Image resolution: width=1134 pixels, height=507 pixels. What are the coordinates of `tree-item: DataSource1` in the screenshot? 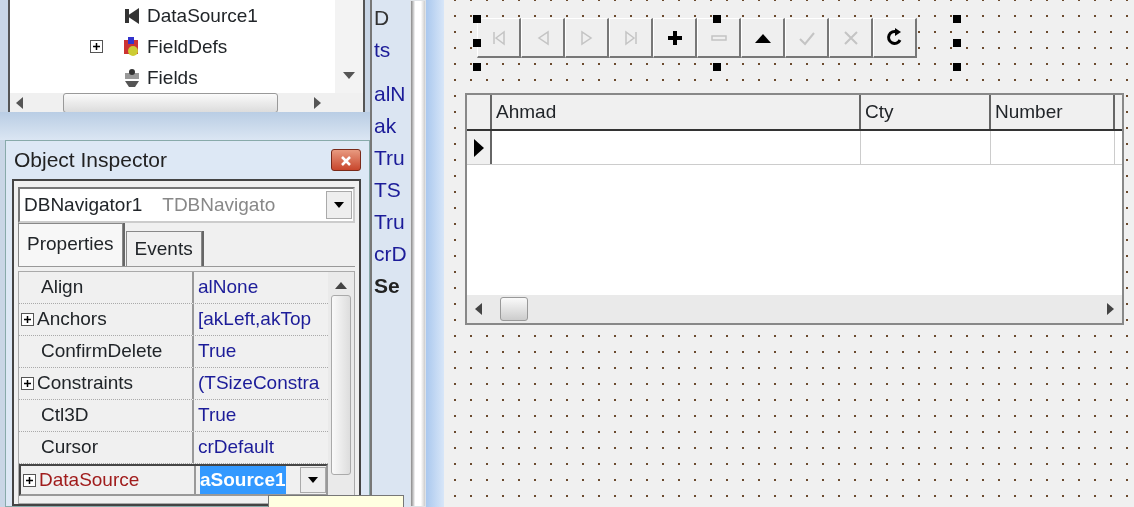 It's located at (202, 15).